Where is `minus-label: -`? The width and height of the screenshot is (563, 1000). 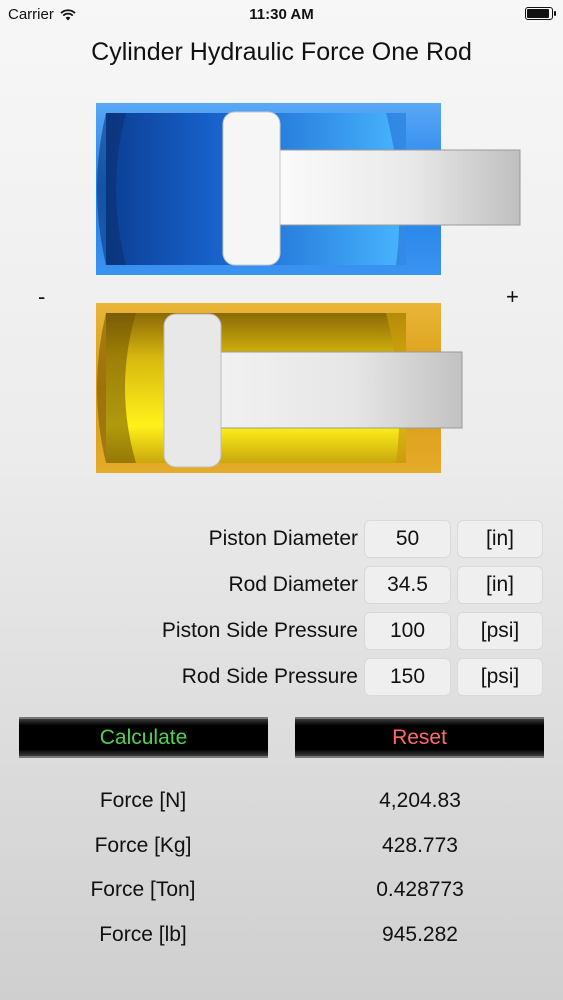 minus-label: - is located at coordinates (42, 296).